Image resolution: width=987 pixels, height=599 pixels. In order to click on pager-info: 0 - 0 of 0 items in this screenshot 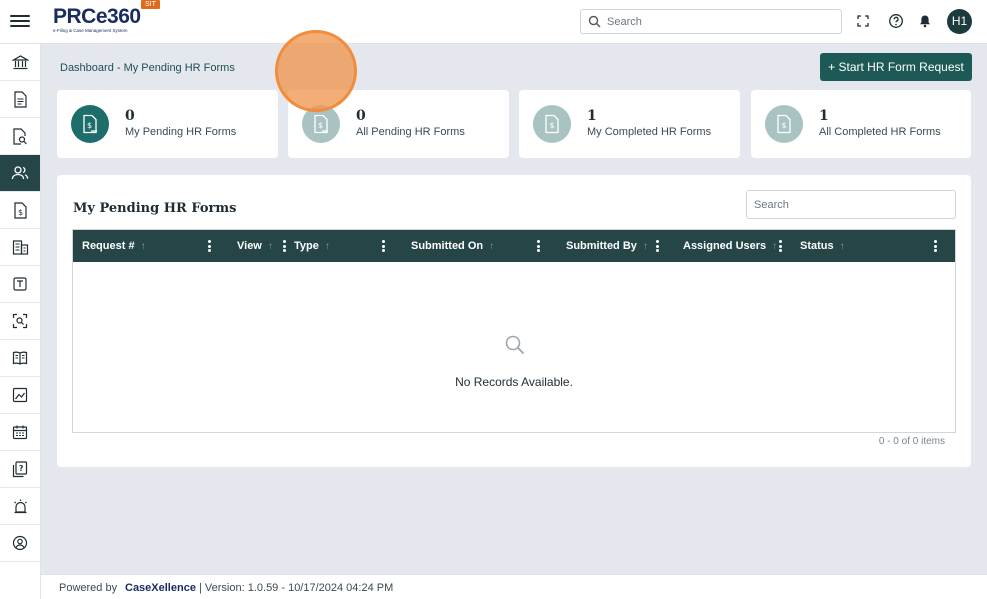, I will do `click(911, 441)`.